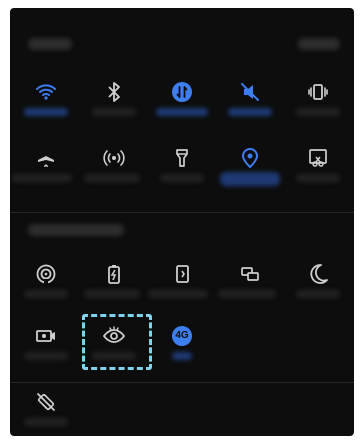 The image size is (361, 441). I want to click on toggle-nfc, so click(46, 278).